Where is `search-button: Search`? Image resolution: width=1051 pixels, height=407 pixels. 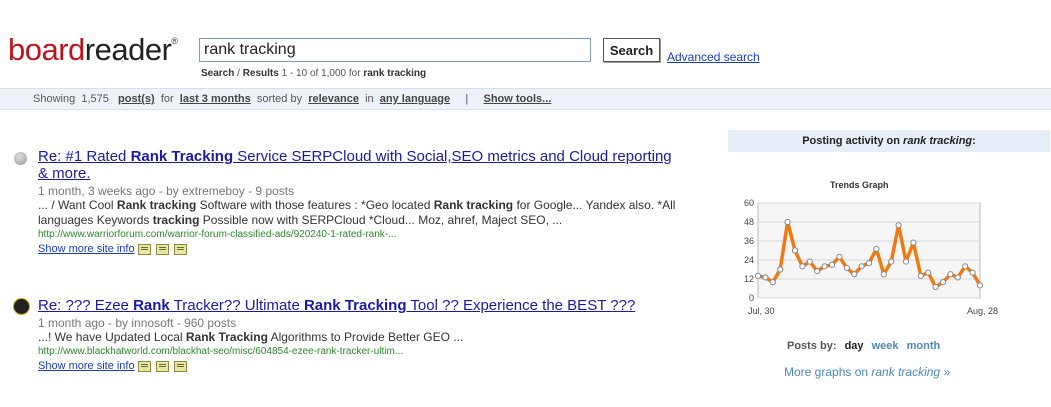
search-button: Search is located at coordinates (631, 50).